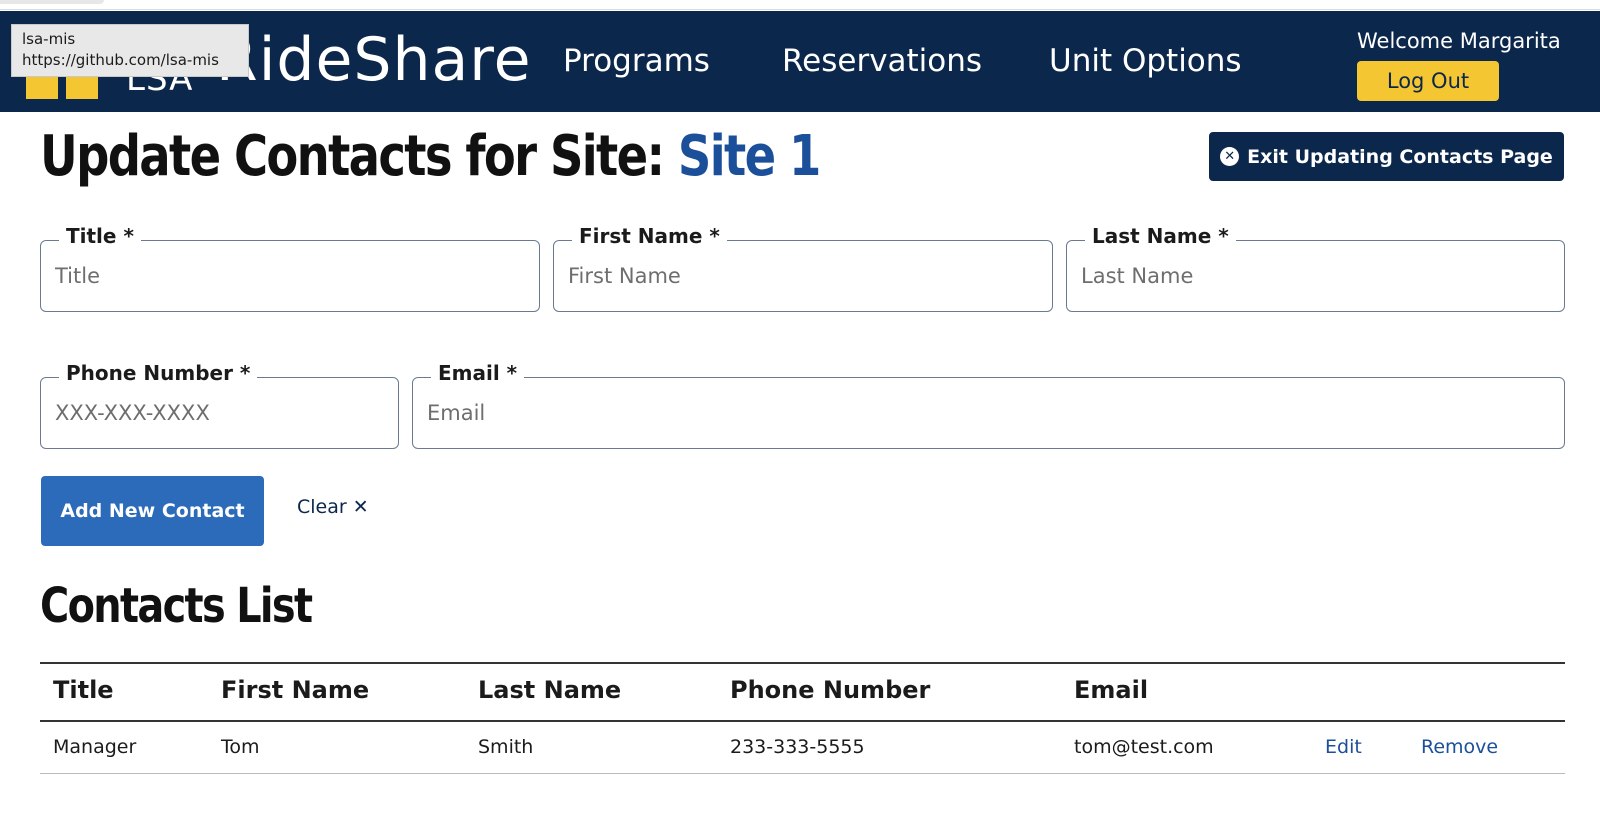  I want to click on nav-reservations: Reservations, so click(882, 61).